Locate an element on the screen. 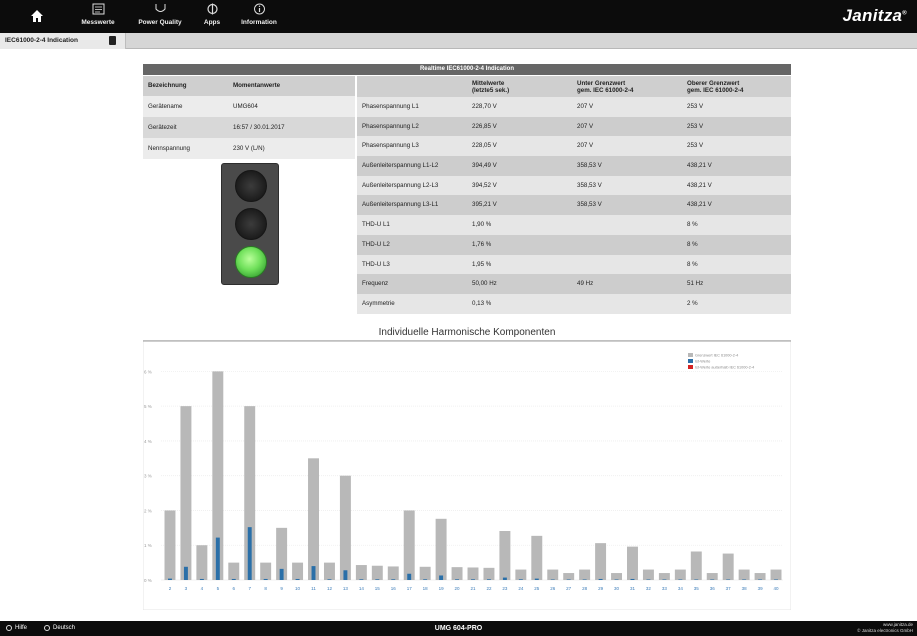  tab-iec61000-indication: IEC61000-2-4 Indication is located at coordinates (63, 41).